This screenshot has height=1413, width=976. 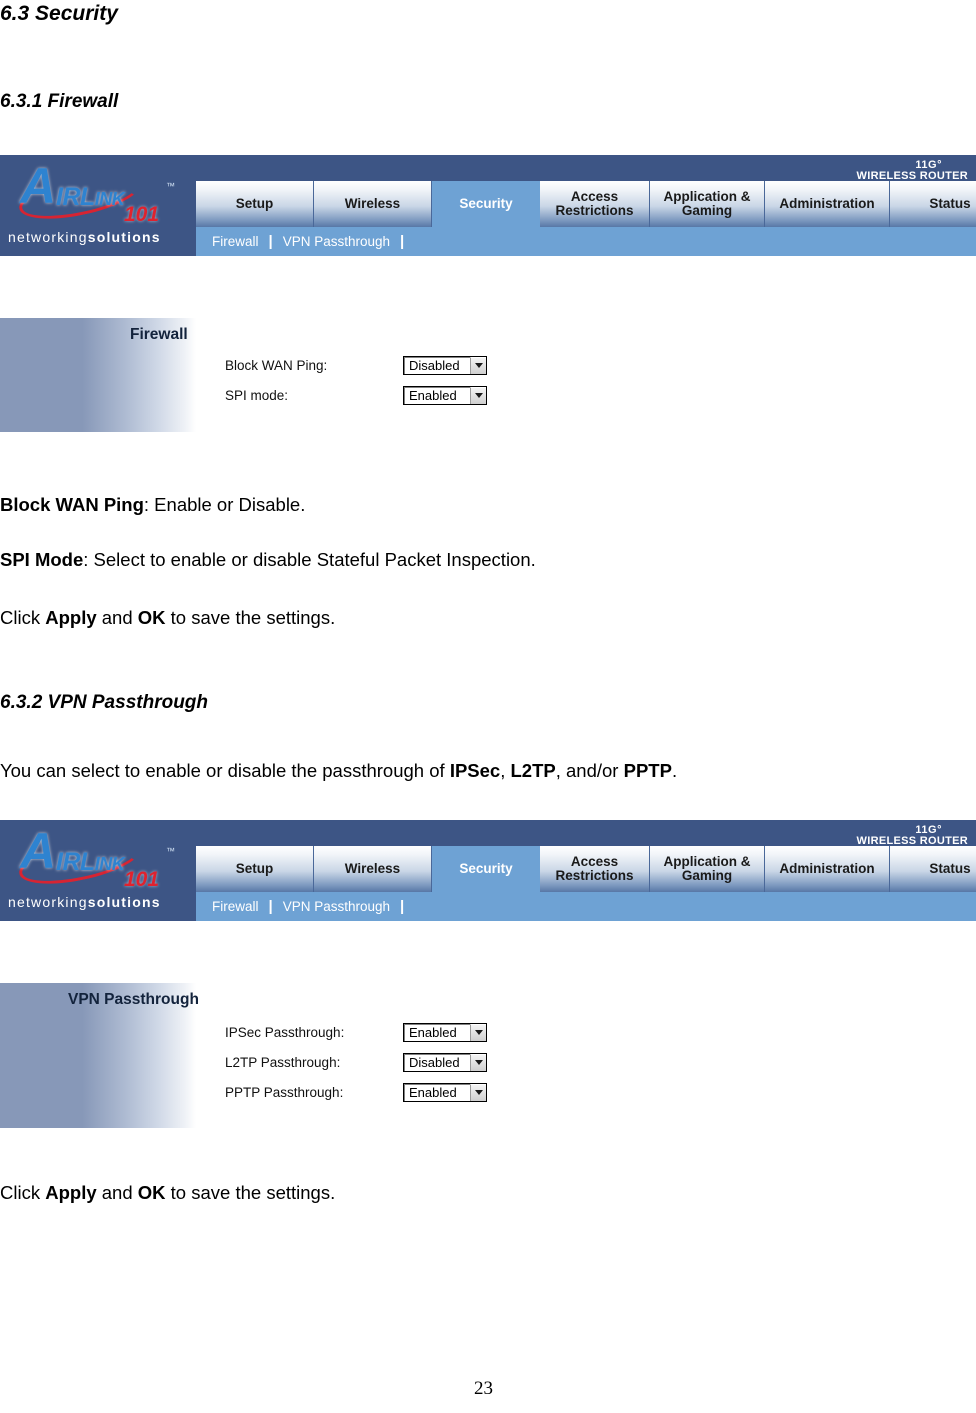 What do you see at coordinates (285, 1032) in the screenshot?
I see `label-ipsec-passthrough: IPSec Passthrough:` at bounding box center [285, 1032].